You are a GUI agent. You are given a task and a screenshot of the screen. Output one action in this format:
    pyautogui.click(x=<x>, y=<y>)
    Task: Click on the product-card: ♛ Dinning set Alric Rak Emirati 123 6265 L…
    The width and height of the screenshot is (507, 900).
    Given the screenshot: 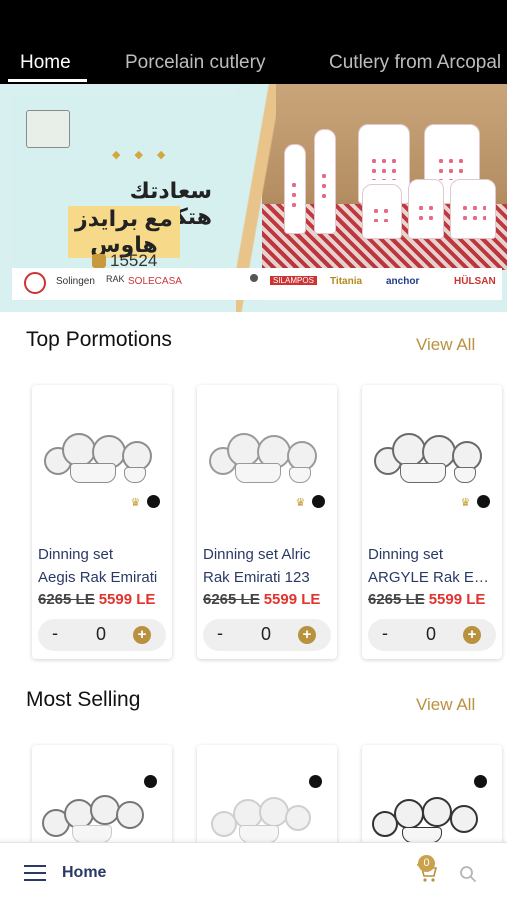 What is the action you would take?
    pyautogui.click(x=267, y=522)
    